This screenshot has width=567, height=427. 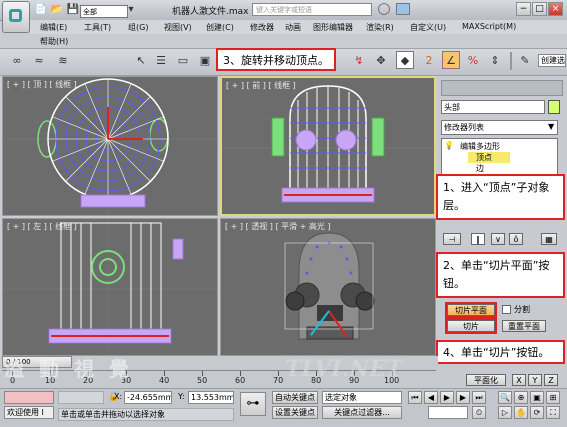 What do you see at coordinates (549, 239) in the screenshot?
I see `configure-modifier-sets-icon: ▦` at bounding box center [549, 239].